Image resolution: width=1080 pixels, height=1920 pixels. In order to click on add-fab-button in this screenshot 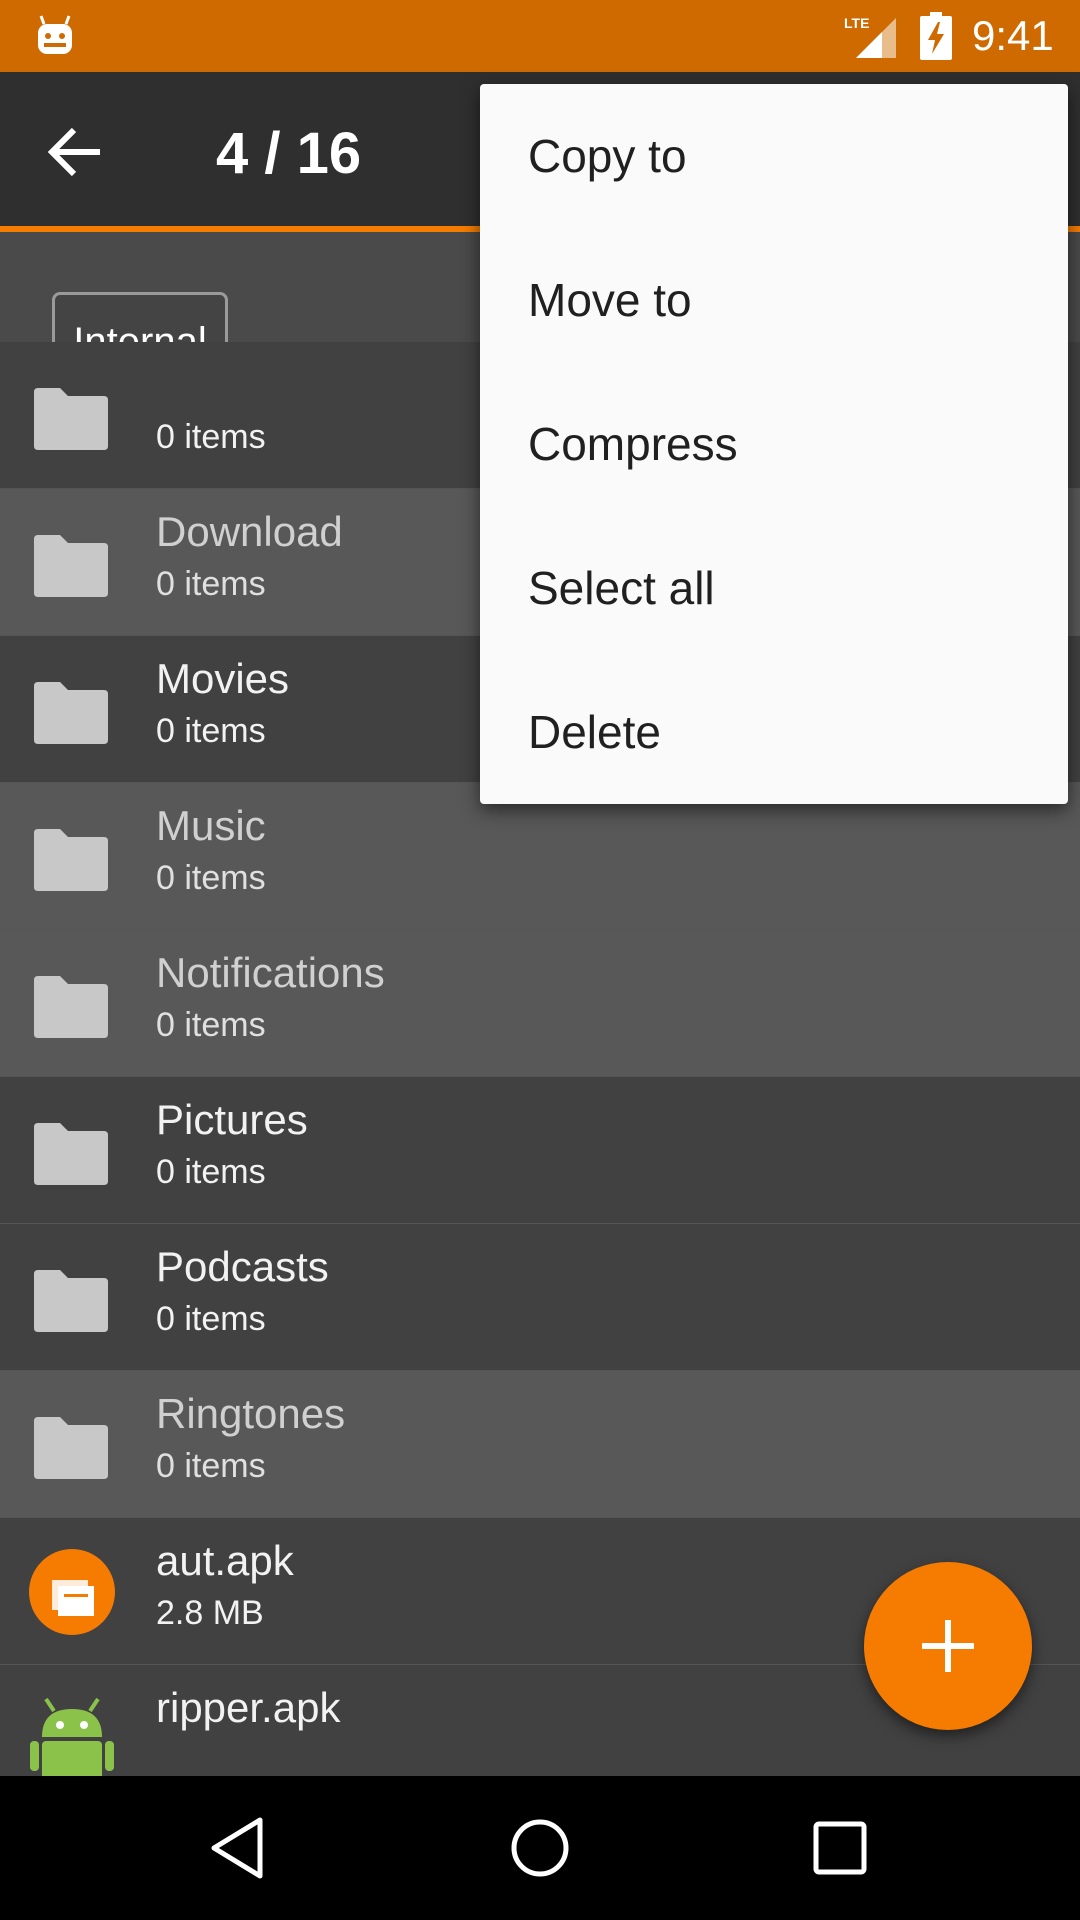, I will do `click(948, 1646)`.